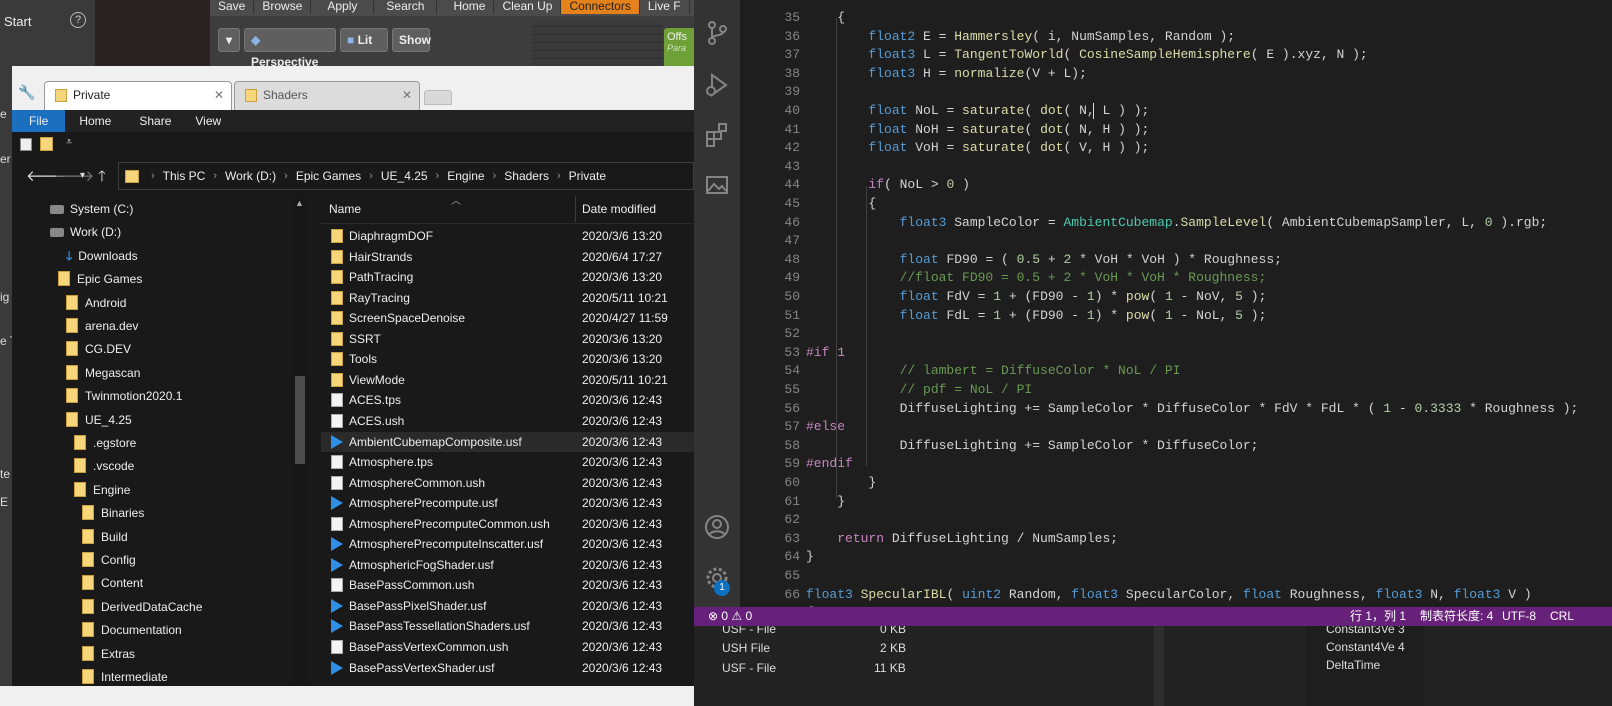 The height and width of the screenshot is (706, 1612). What do you see at coordinates (112, 583) in the screenshot?
I see `sidebar-item: Content` at bounding box center [112, 583].